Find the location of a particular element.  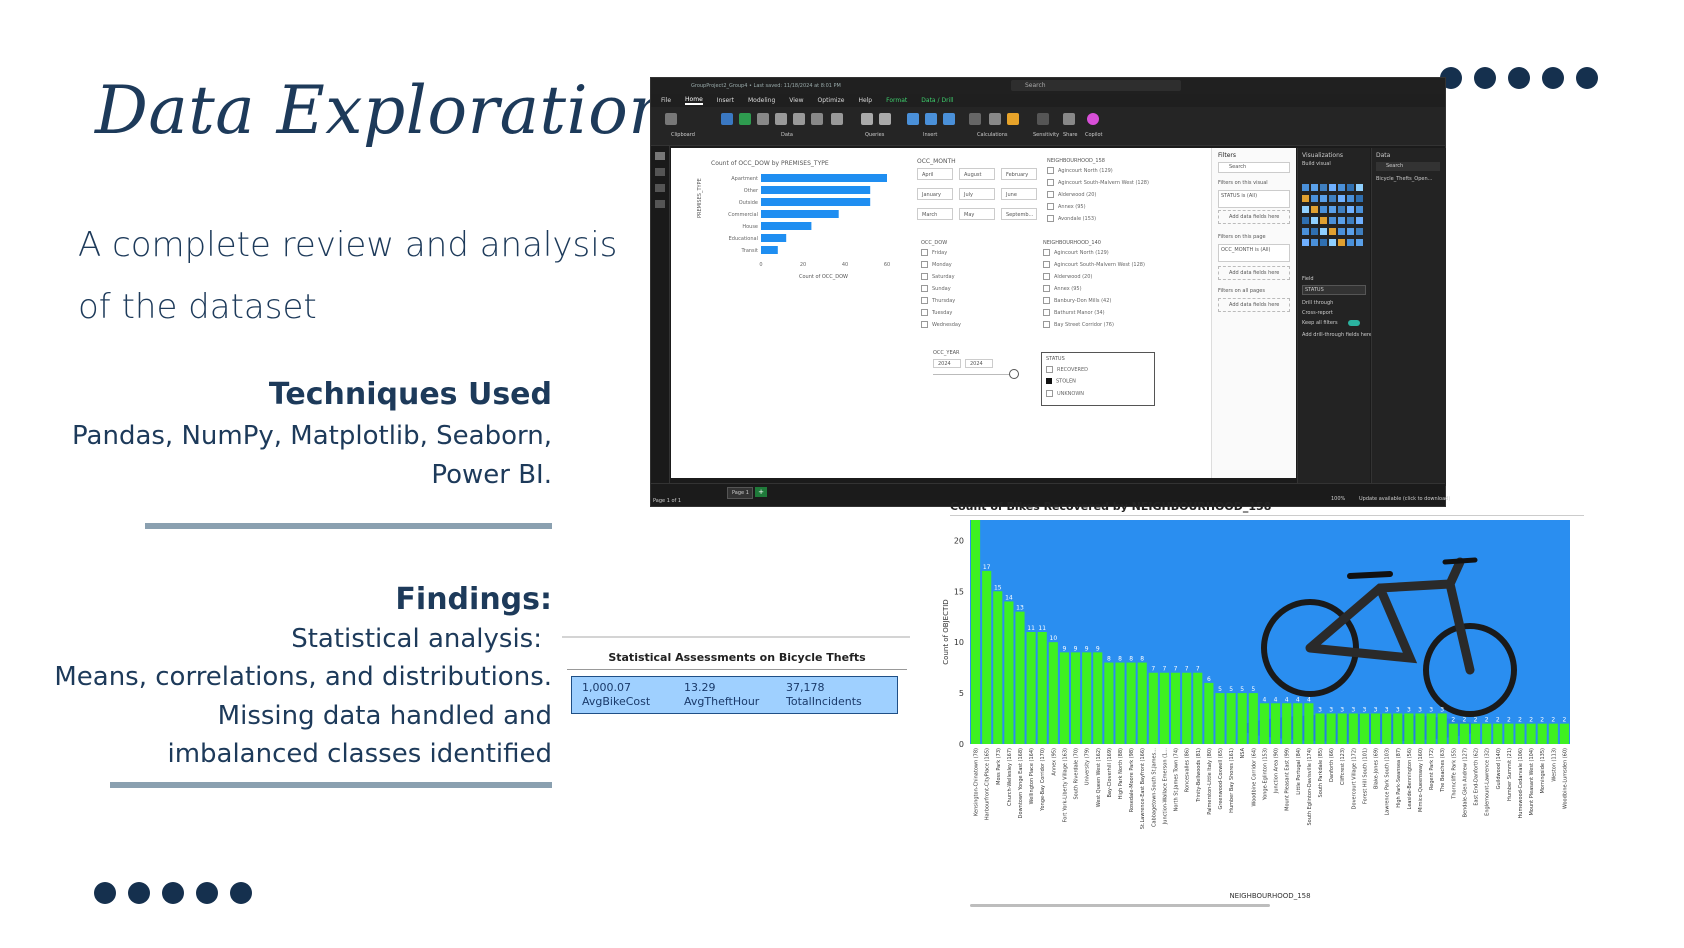

dow-option: Tuesday is located at coordinates (936, 312).